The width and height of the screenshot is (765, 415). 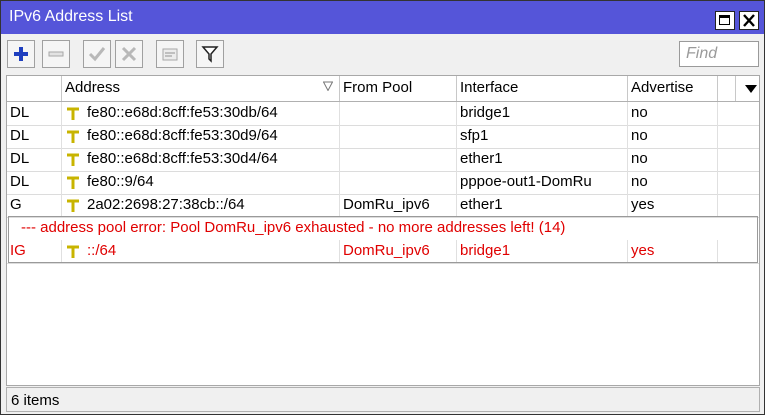 What do you see at coordinates (382, 53) in the screenshot?
I see `toolbar` at bounding box center [382, 53].